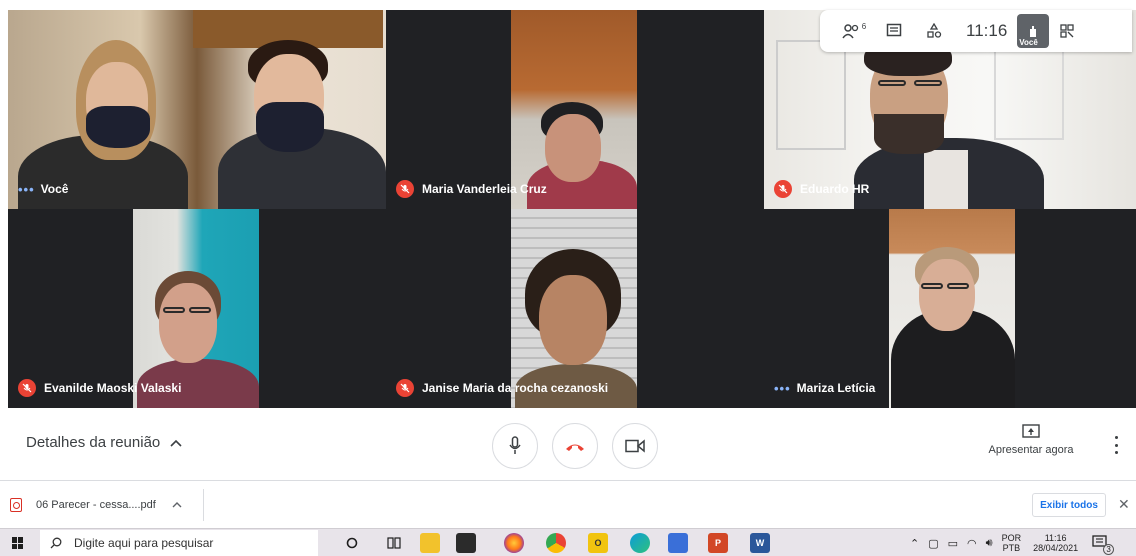 The width and height of the screenshot is (1136, 556). What do you see at coordinates (718, 543) in the screenshot?
I see `powerpoint-icon: P` at bounding box center [718, 543].